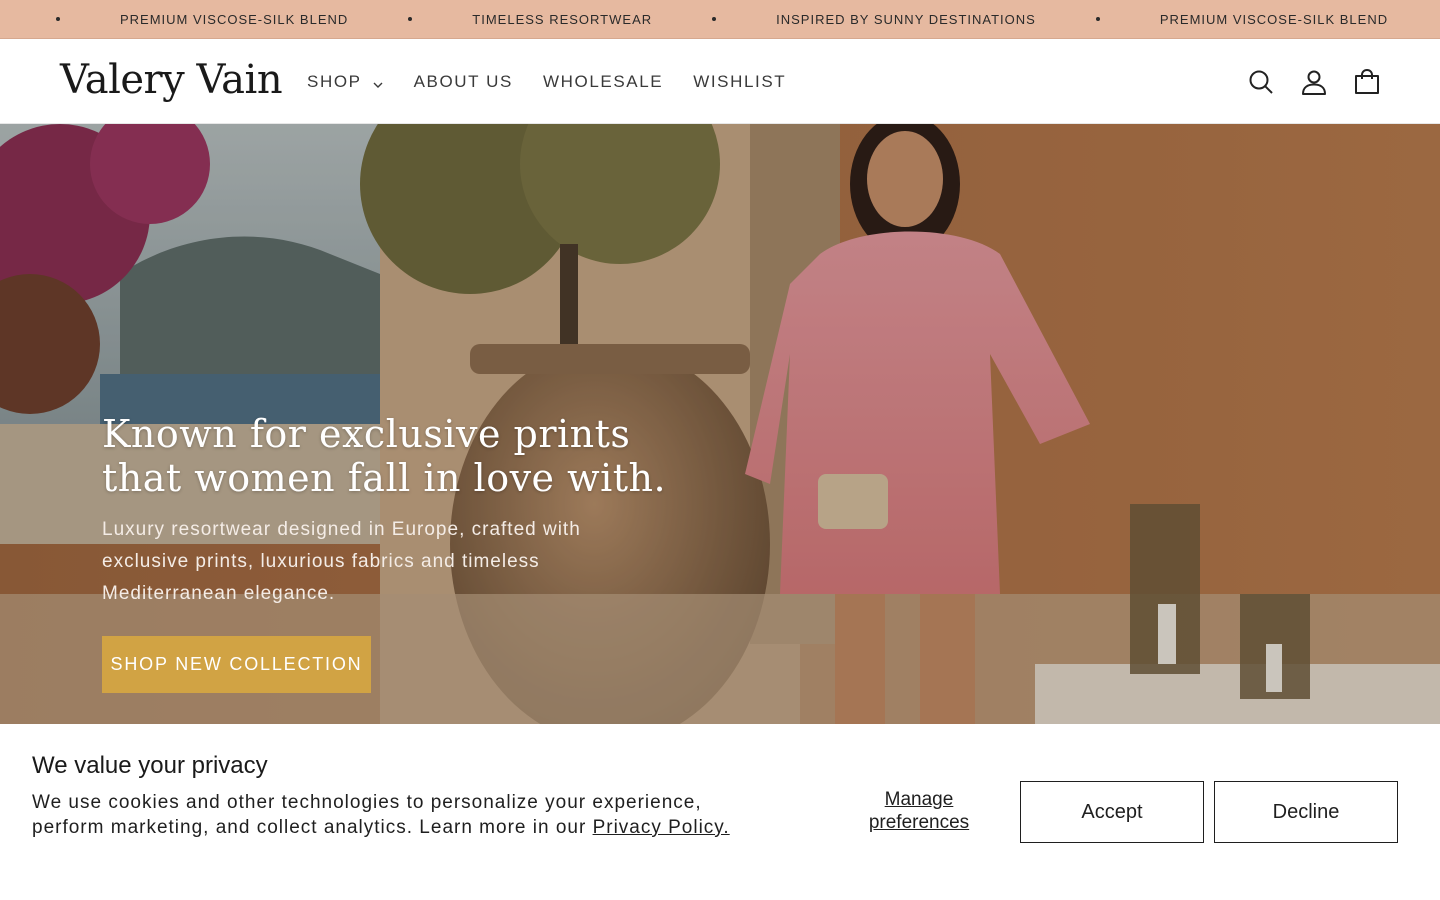 The image size is (1440, 900). I want to click on nav-item-about-us: ABOUT US, so click(463, 82).